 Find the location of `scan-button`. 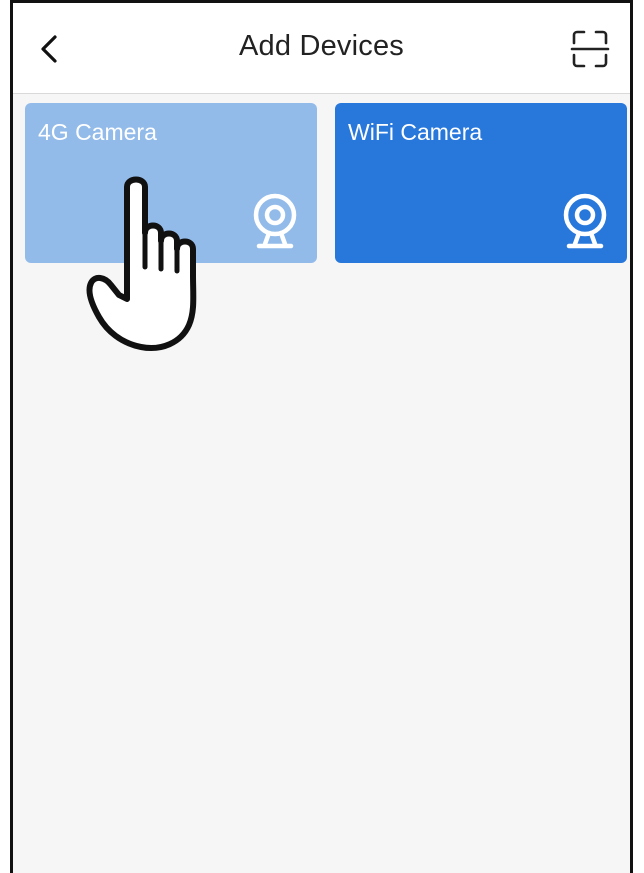

scan-button is located at coordinates (590, 49).